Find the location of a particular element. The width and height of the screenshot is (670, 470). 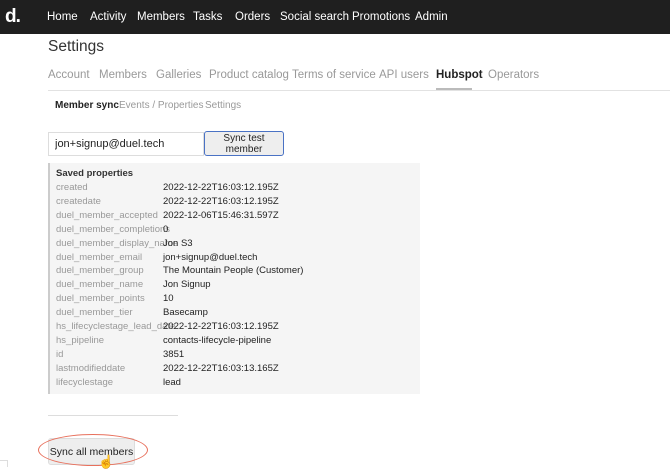

subtab-settings: Settings is located at coordinates (223, 105).